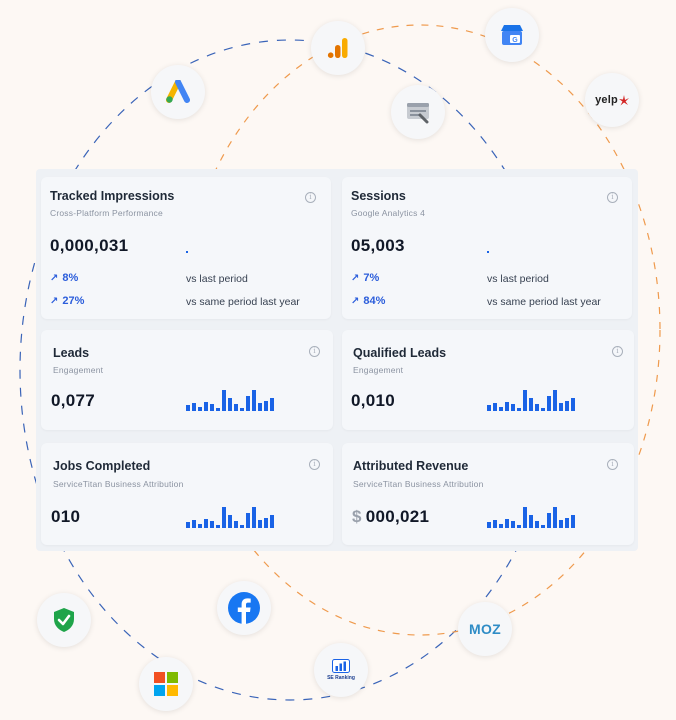 This screenshot has height=720, width=676. Describe the element at coordinates (71, 353) in the screenshot. I see `card-title: Leads` at that location.